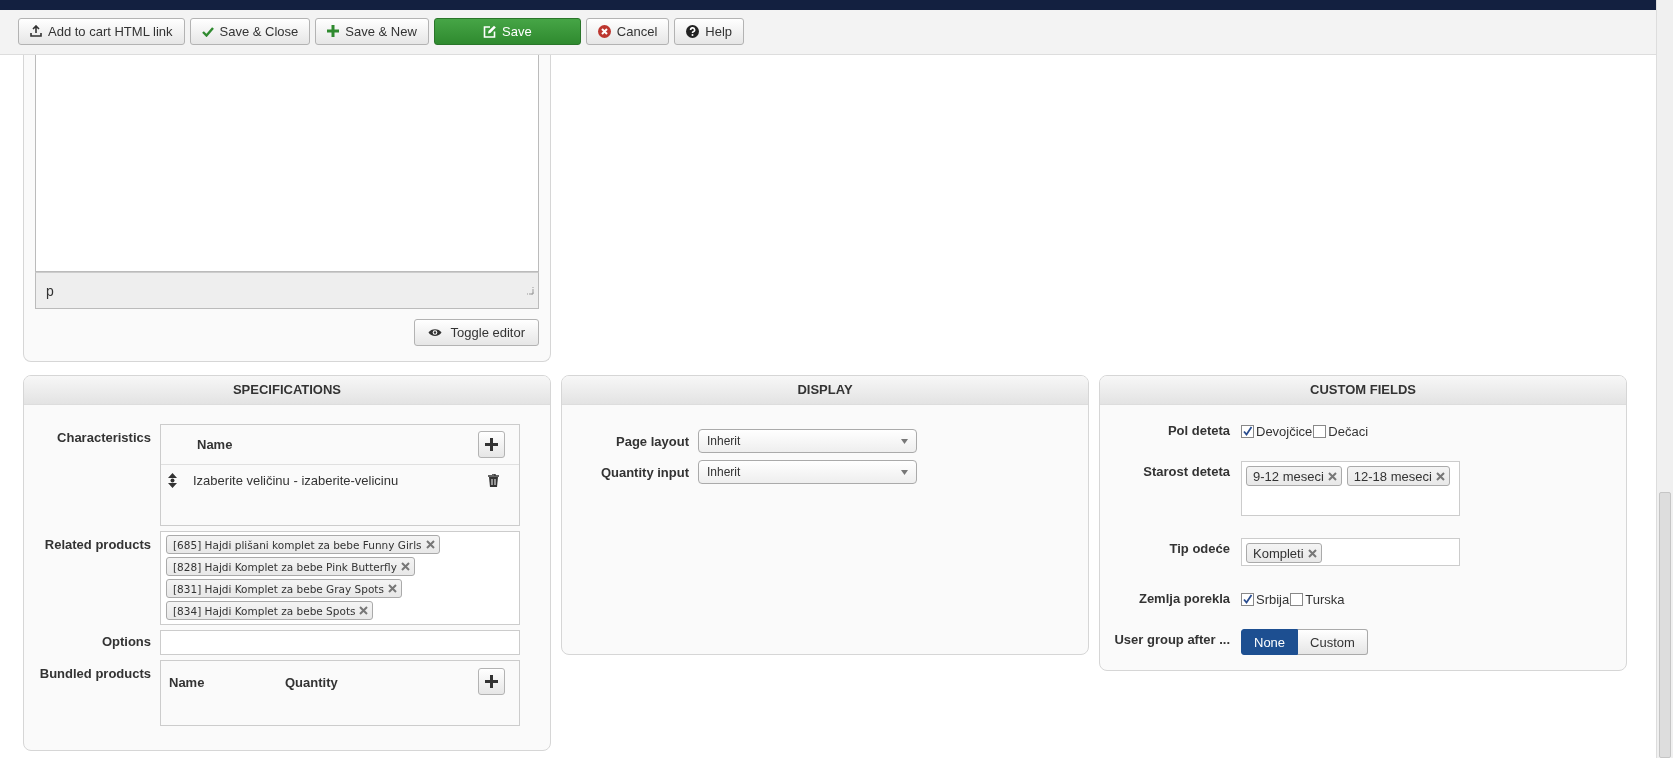  What do you see at coordinates (97, 545) in the screenshot?
I see `field-label: Related products` at bounding box center [97, 545].